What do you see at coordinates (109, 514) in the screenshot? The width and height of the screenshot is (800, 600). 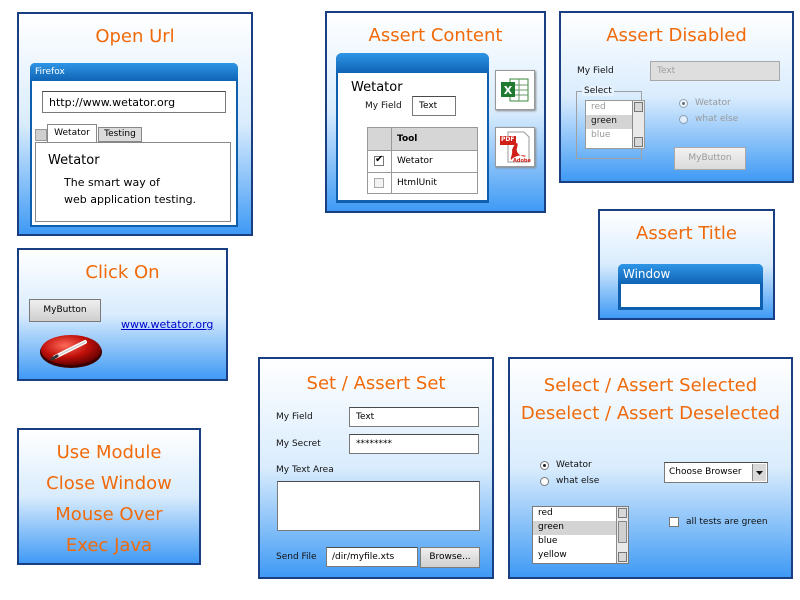 I see `mouse-over-label: Mouse Over` at bounding box center [109, 514].